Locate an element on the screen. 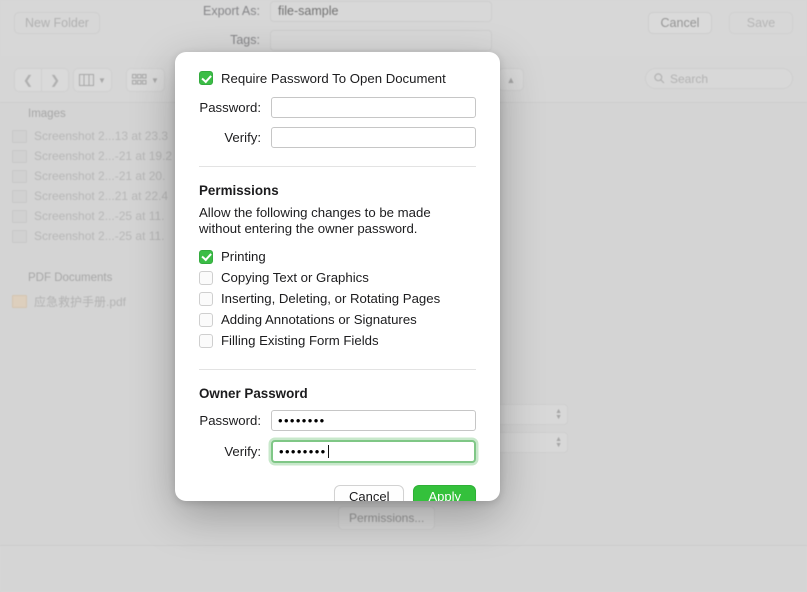 The height and width of the screenshot is (592, 807). column-view-segment: ▼ is located at coordinates (92, 80).